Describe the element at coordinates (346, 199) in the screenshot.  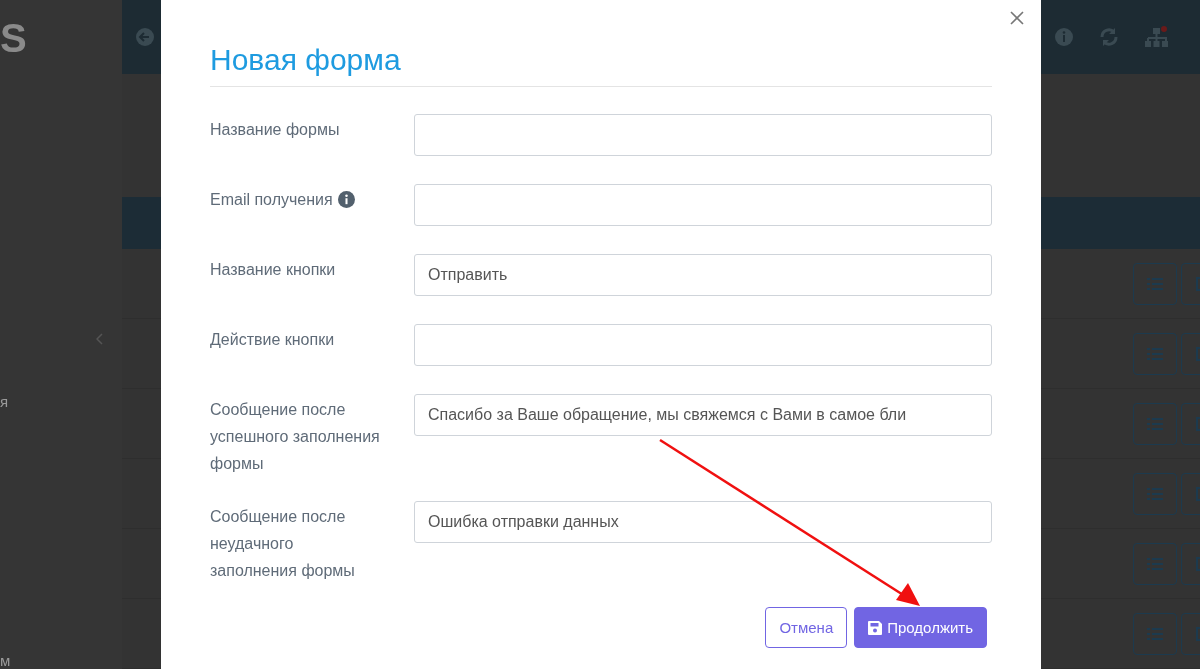
I see `info-icon` at that location.